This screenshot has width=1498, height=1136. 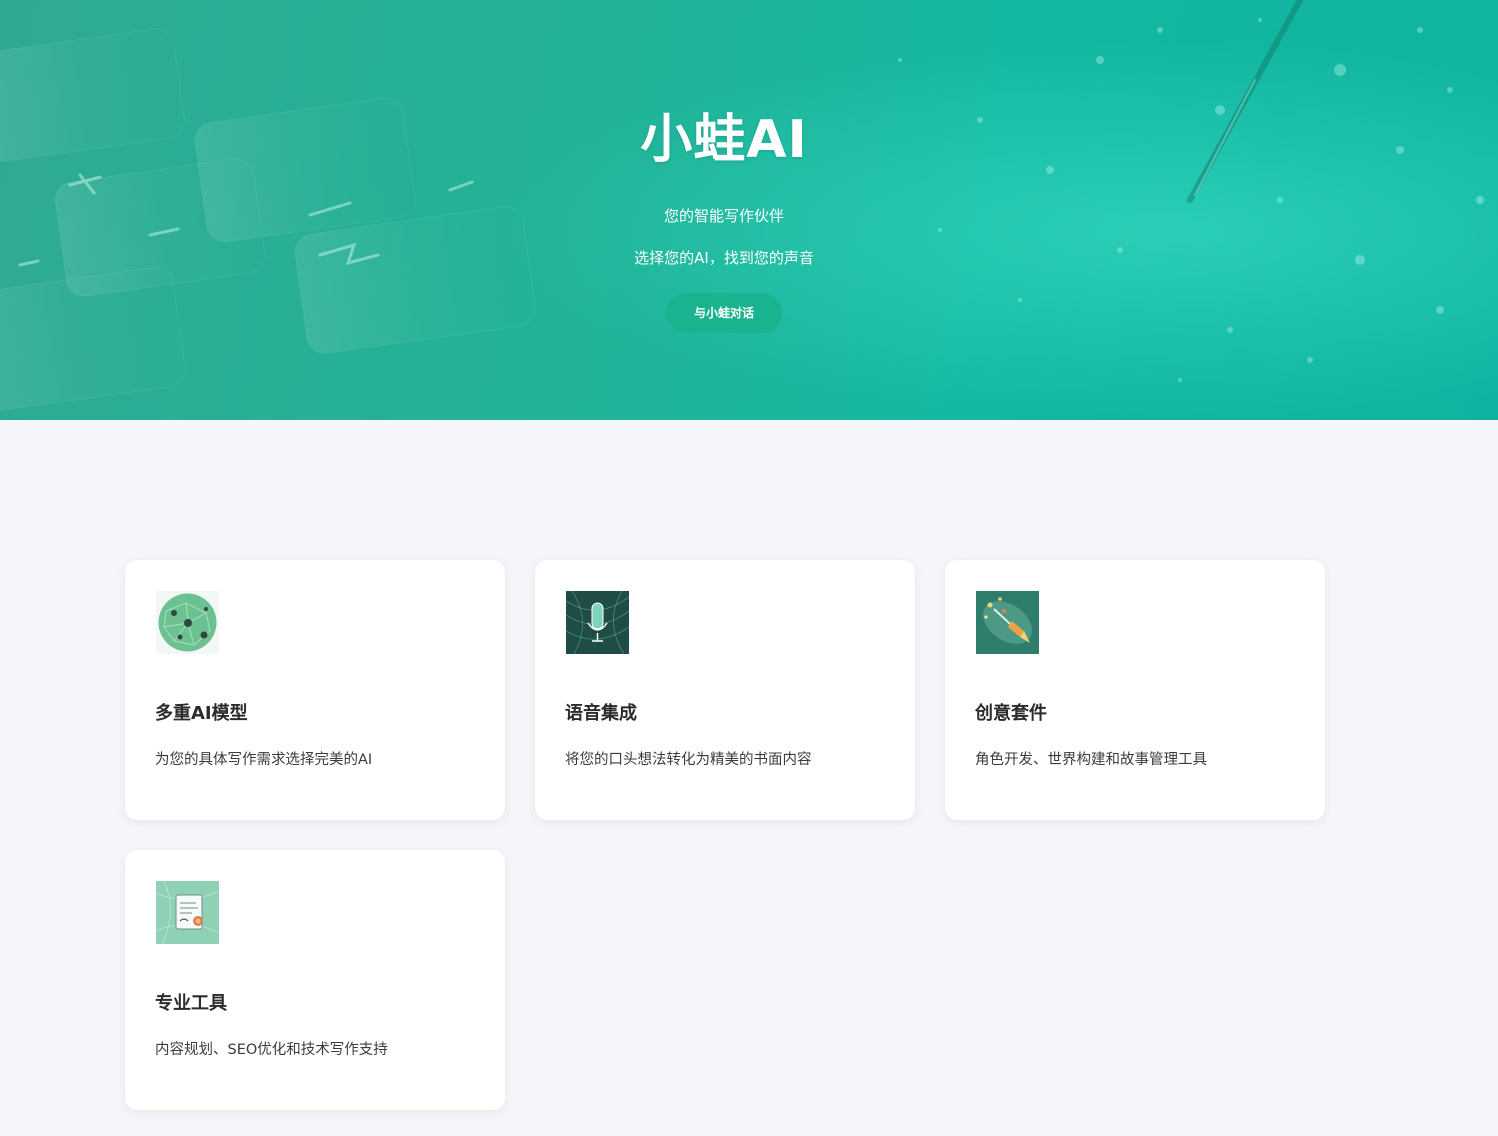 I want to click on feature-title: 专业工具, so click(x=191, y=1003).